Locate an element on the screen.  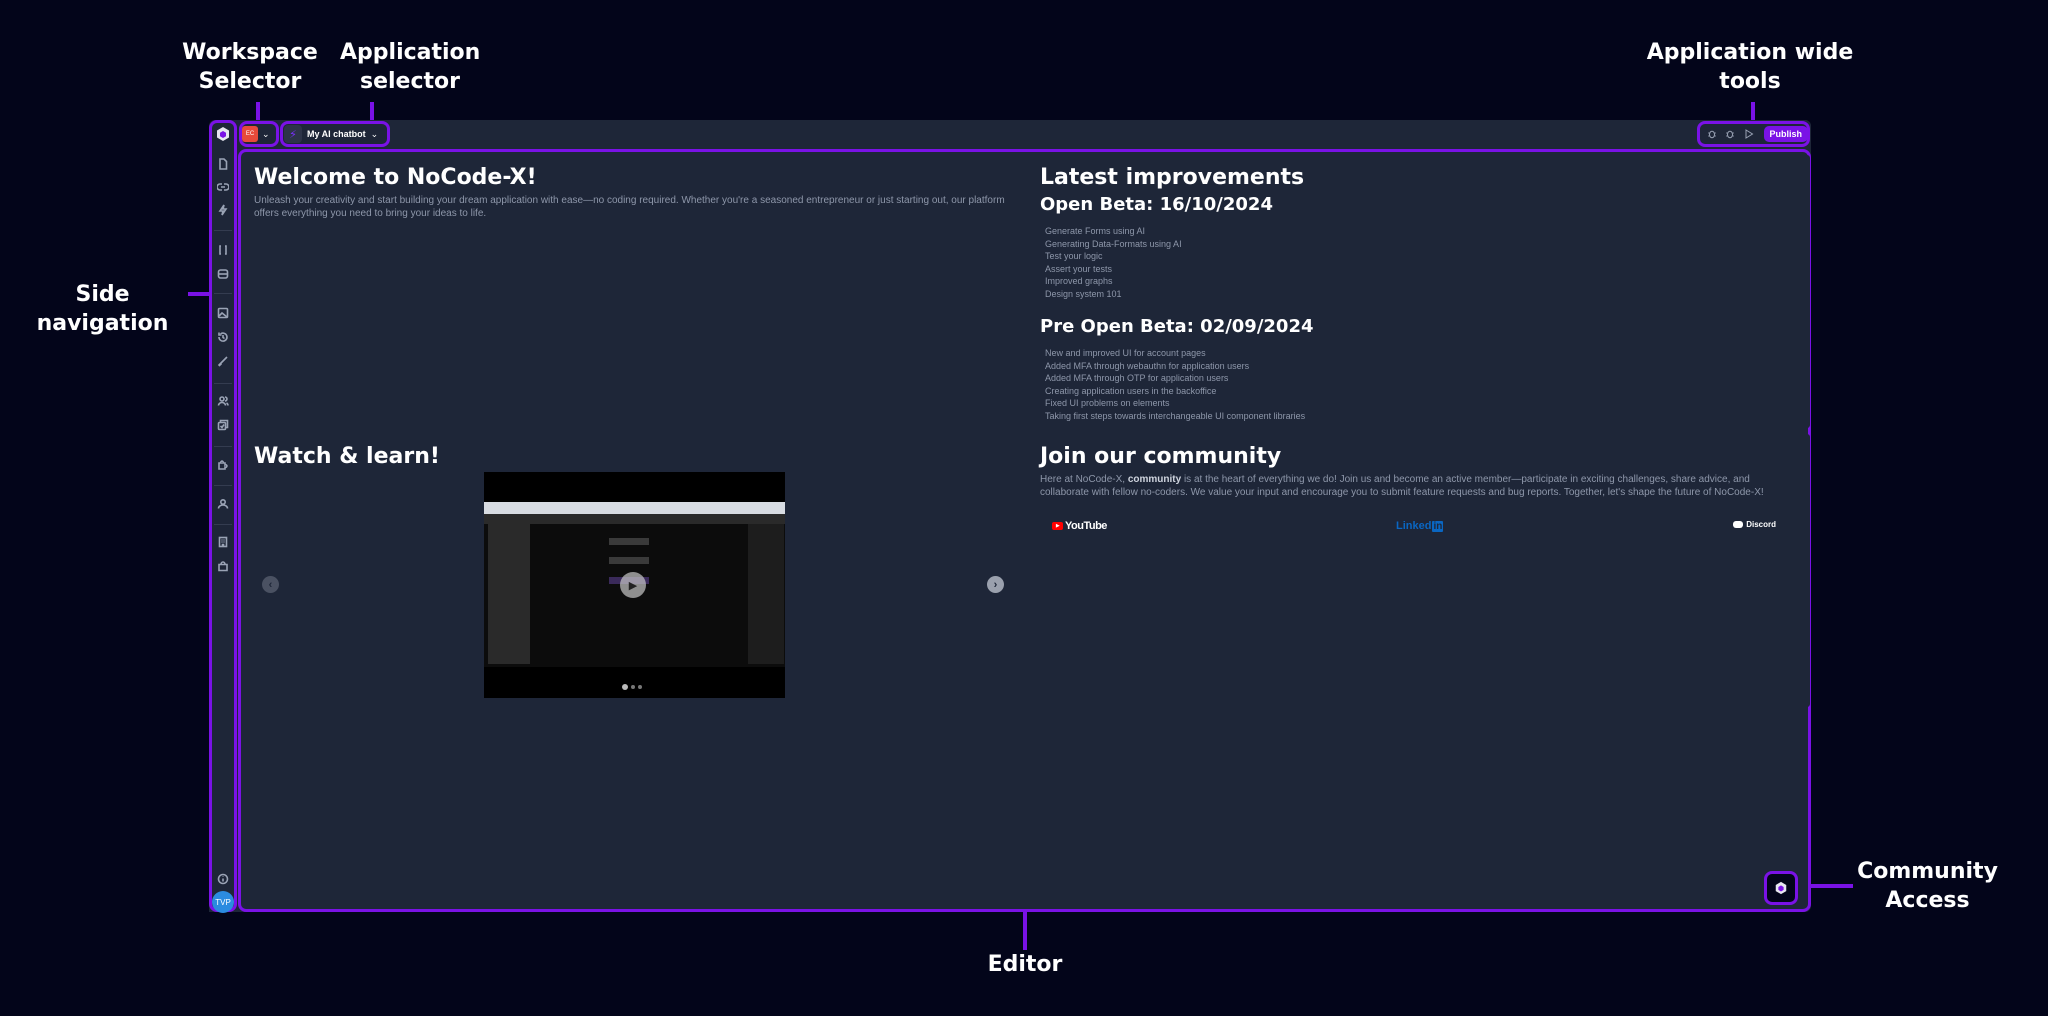
linkedin-label: Linked is located at coordinates (1414, 526).